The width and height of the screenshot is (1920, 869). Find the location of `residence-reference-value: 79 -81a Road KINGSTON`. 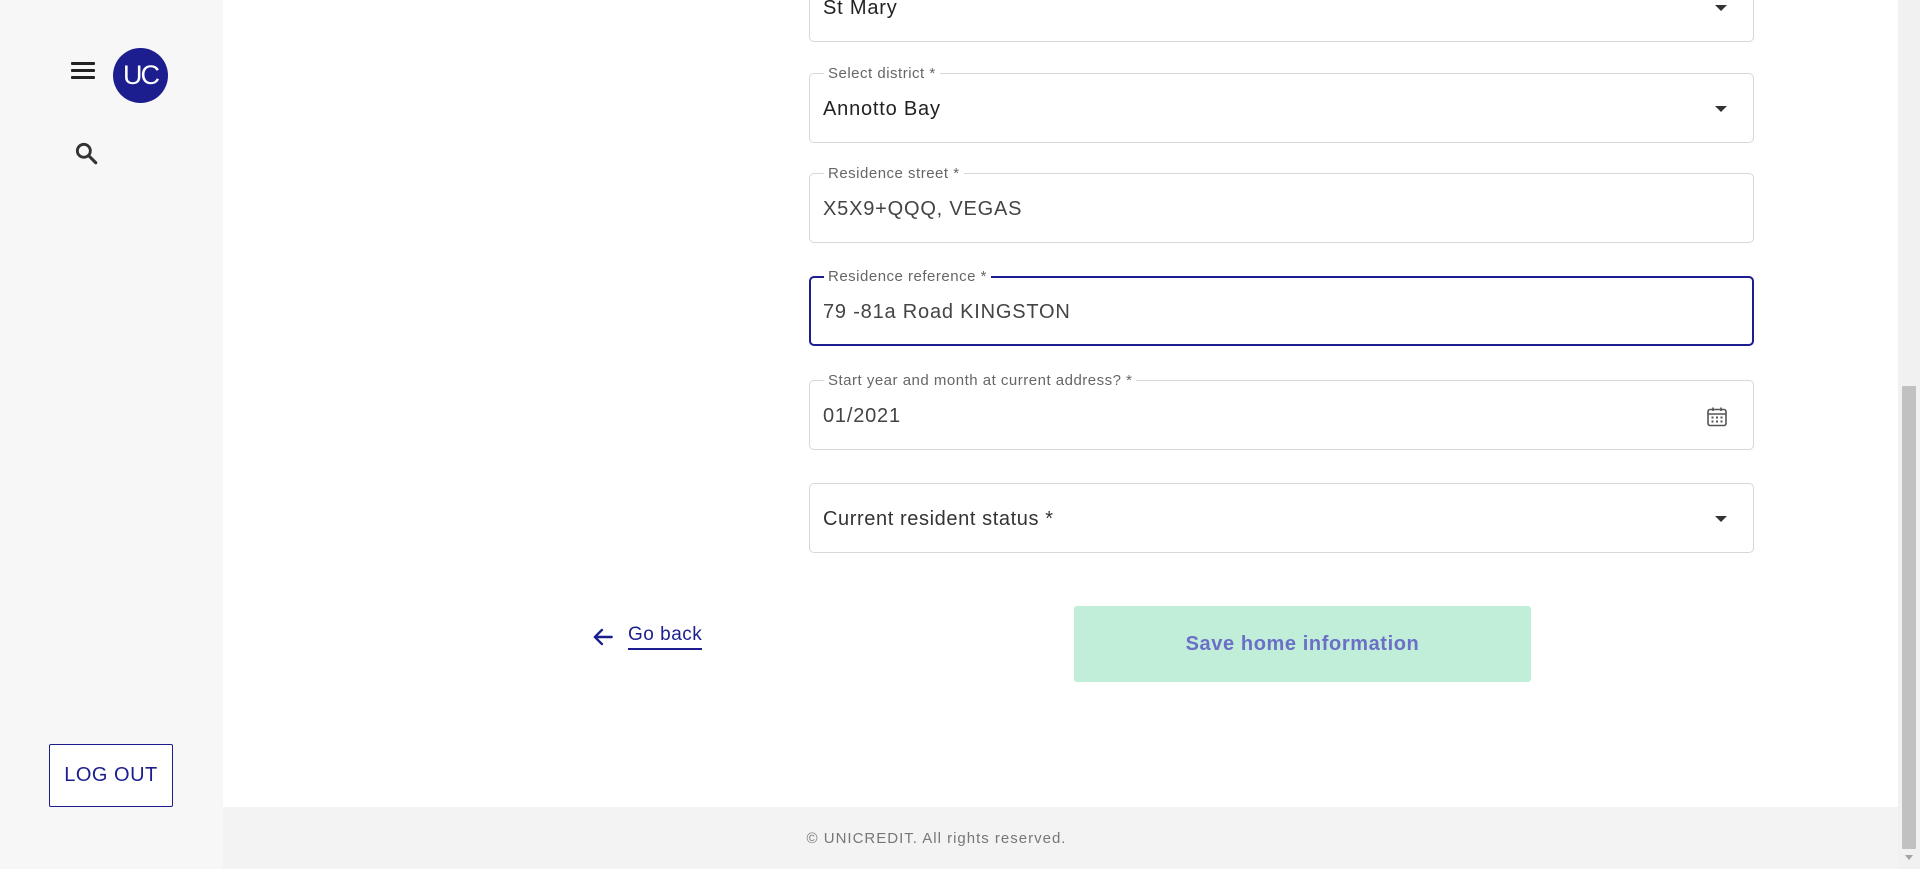

residence-reference-value: 79 -81a Road KINGSTON is located at coordinates (947, 312).